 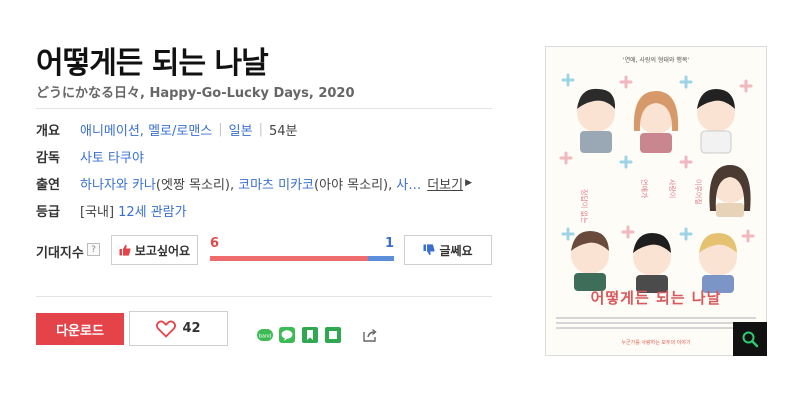 I want to click on movie-title: 어떻게든 되는 나날, so click(x=152, y=63).